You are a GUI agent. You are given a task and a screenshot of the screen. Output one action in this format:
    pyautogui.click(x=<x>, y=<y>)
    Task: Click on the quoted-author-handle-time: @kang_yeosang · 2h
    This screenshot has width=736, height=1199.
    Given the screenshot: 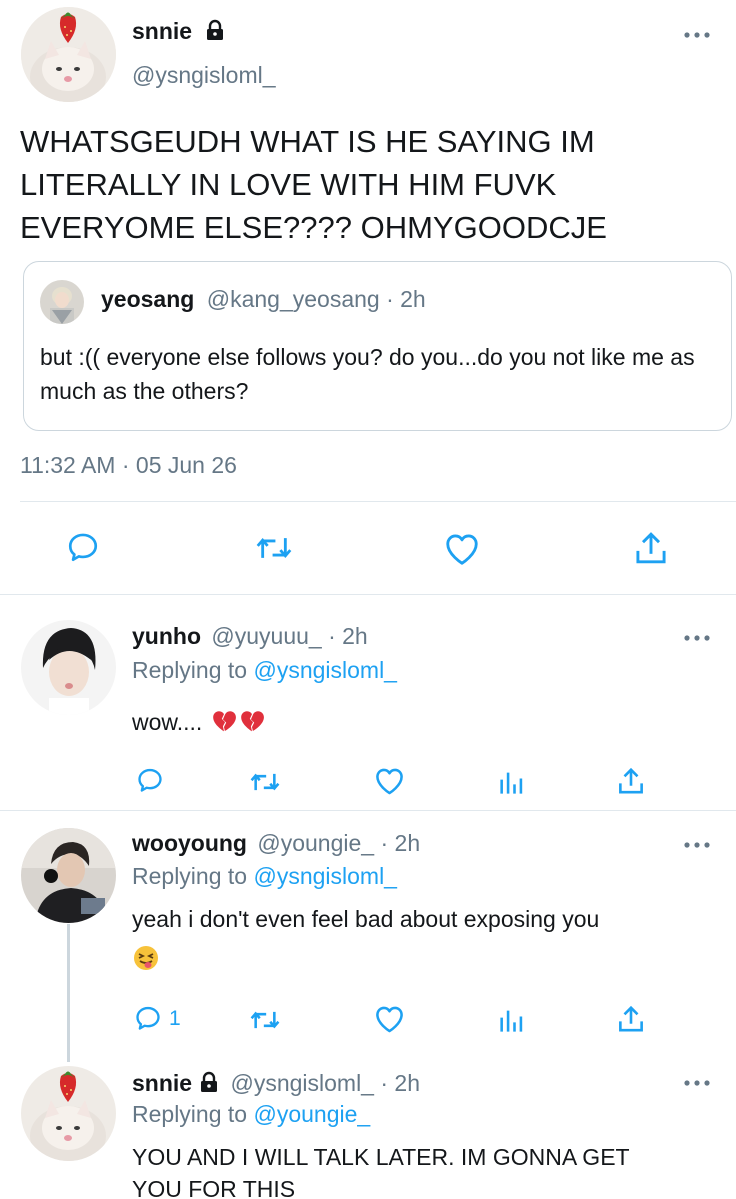 What is the action you would take?
    pyautogui.click(x=316, y=299)
    